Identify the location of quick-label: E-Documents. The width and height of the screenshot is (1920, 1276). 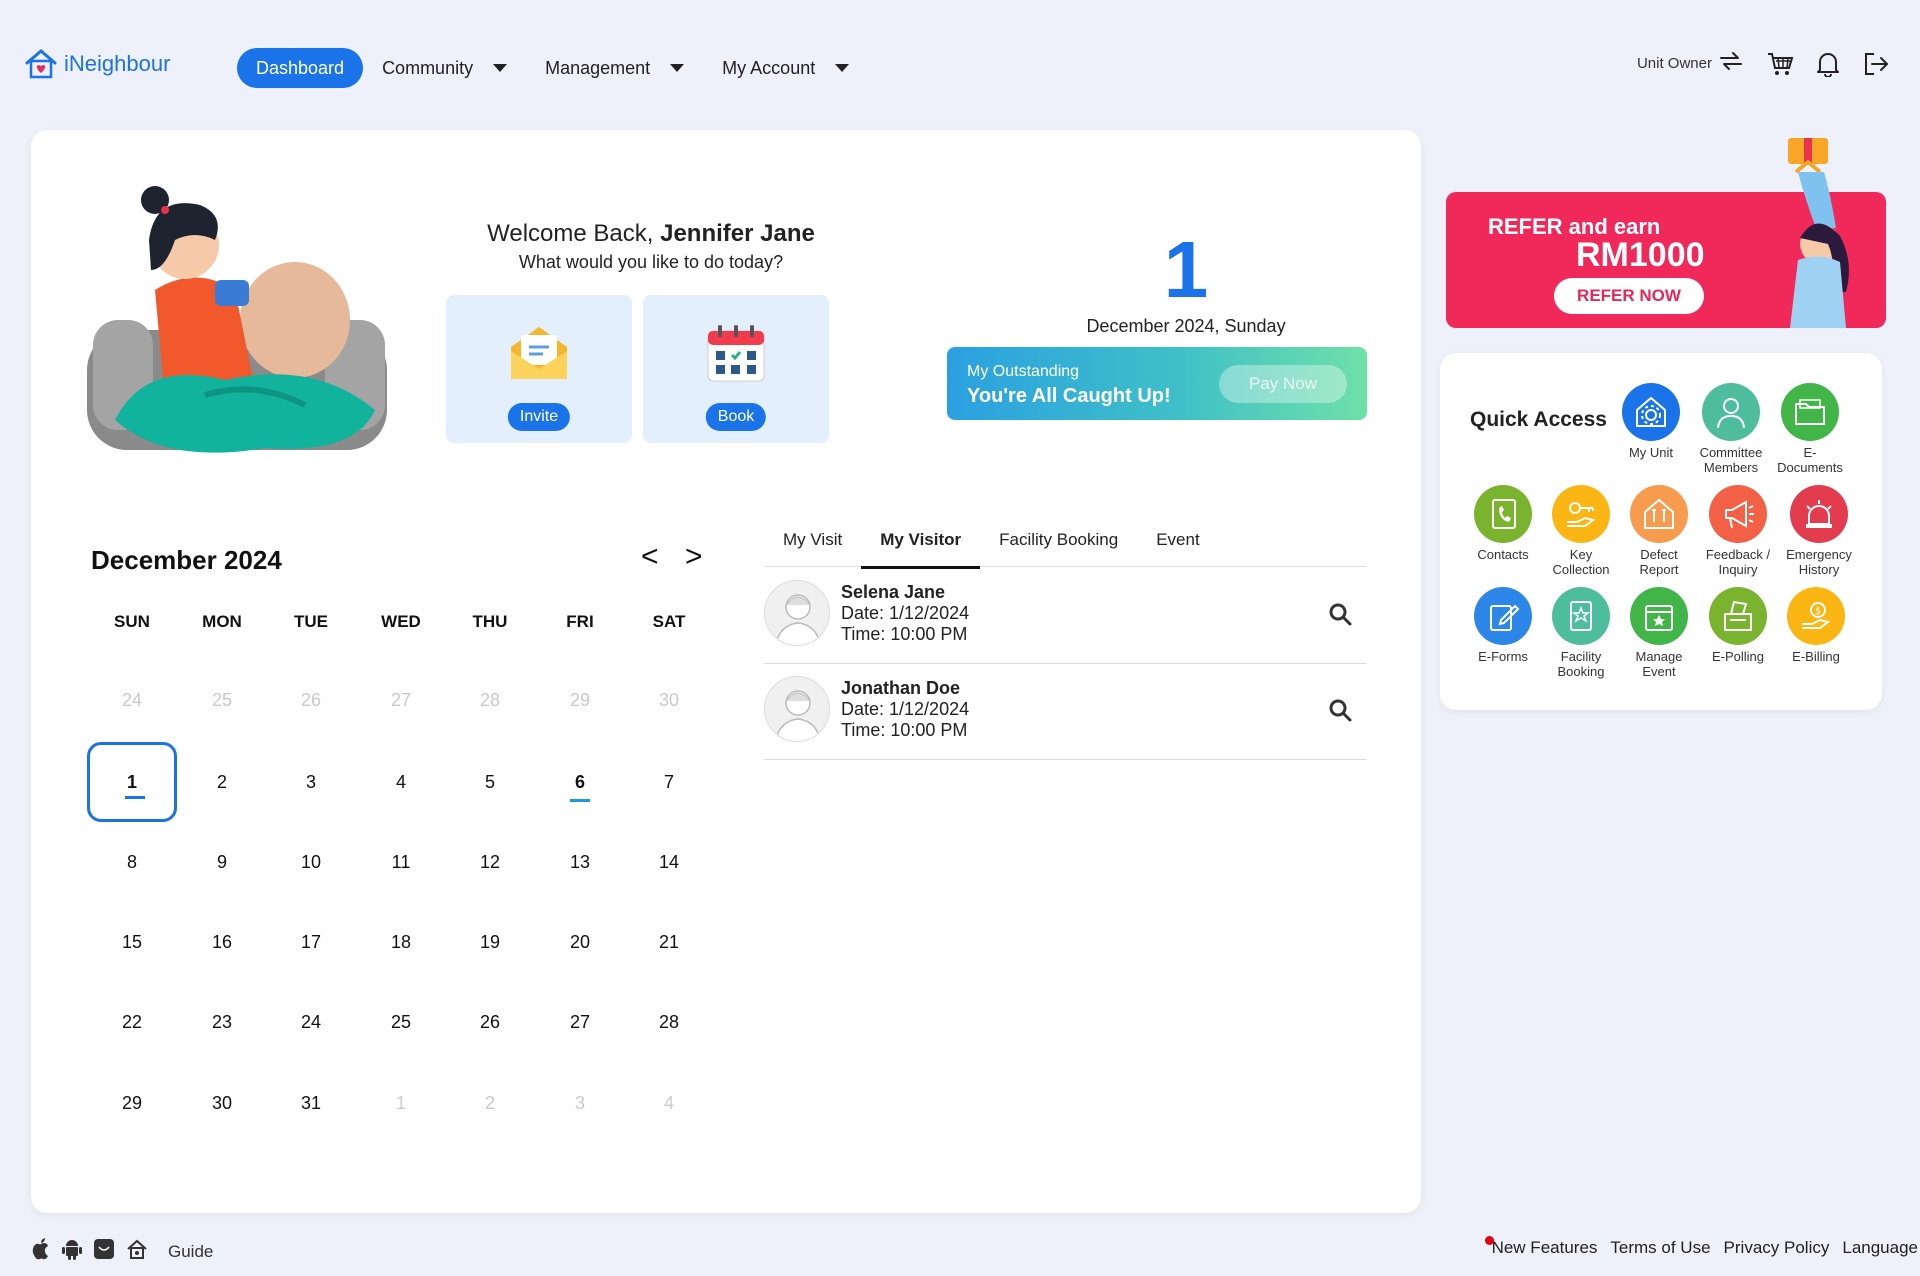
(1810, 460).